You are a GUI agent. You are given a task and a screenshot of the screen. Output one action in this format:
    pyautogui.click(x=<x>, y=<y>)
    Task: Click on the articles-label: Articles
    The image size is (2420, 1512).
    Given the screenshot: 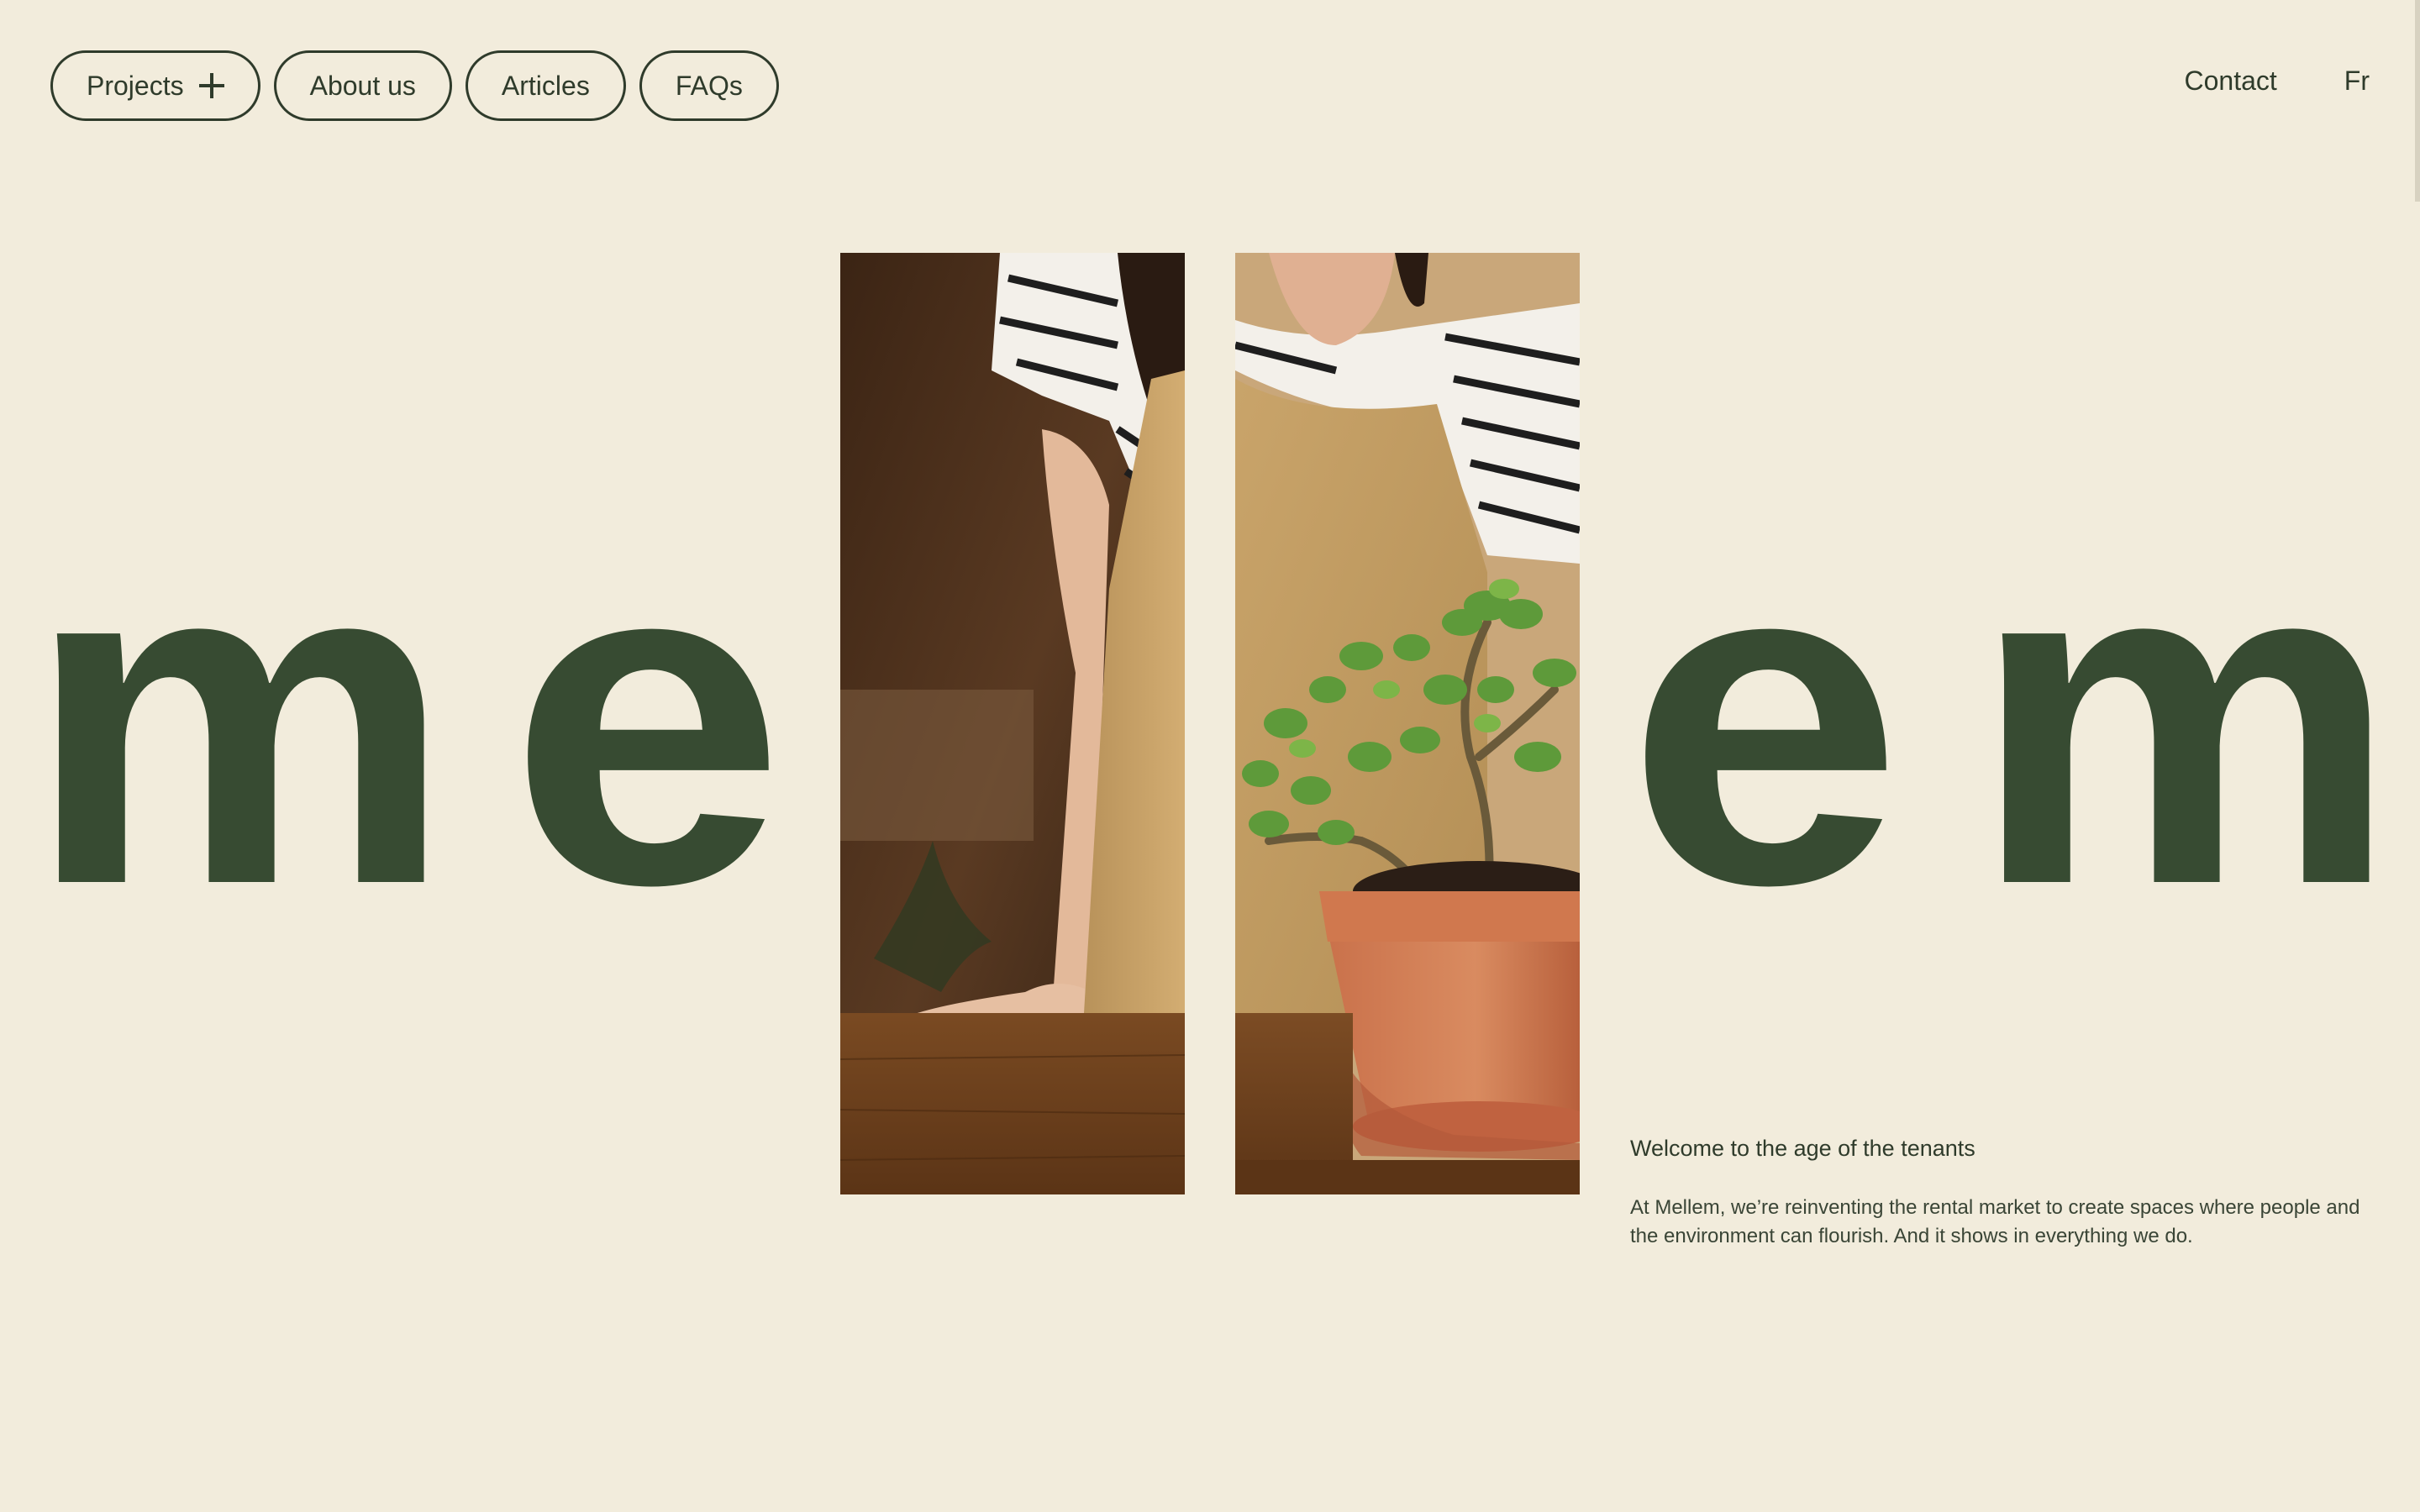 What is the action you would take?
    pyautogui.click(x=545, y=85)
    